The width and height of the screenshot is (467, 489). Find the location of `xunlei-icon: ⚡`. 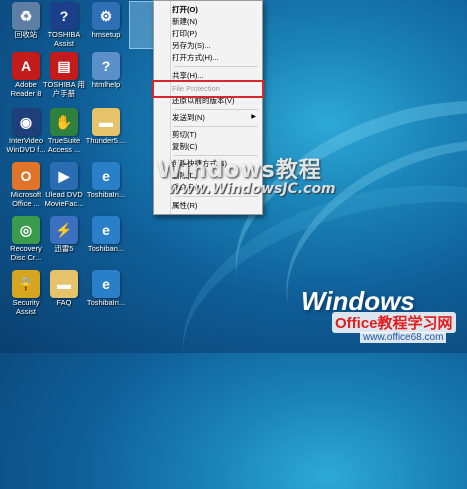

xunlei-icon: ⚡ is located at coordinates (64, 230).